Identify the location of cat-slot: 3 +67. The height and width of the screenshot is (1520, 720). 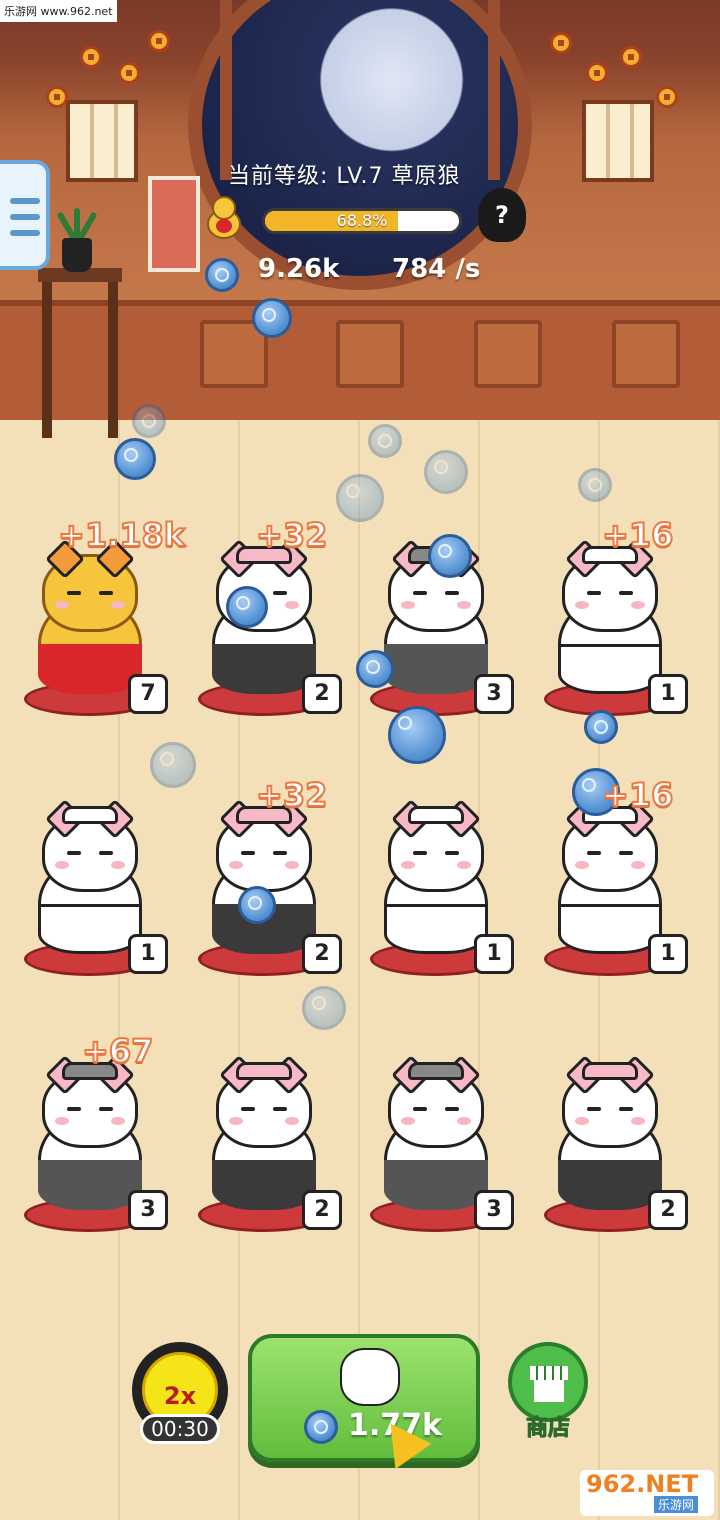
(89, 1133).